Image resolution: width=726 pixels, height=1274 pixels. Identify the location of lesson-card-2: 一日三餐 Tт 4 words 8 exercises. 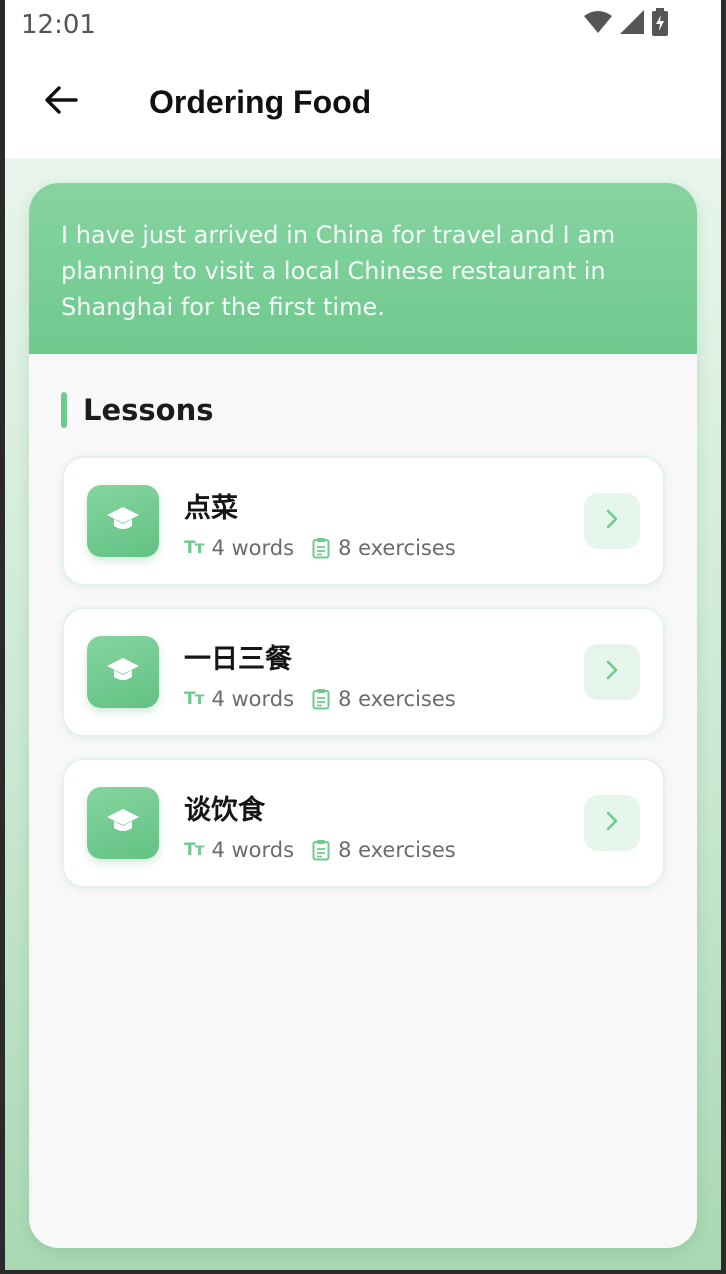
(363, 672).